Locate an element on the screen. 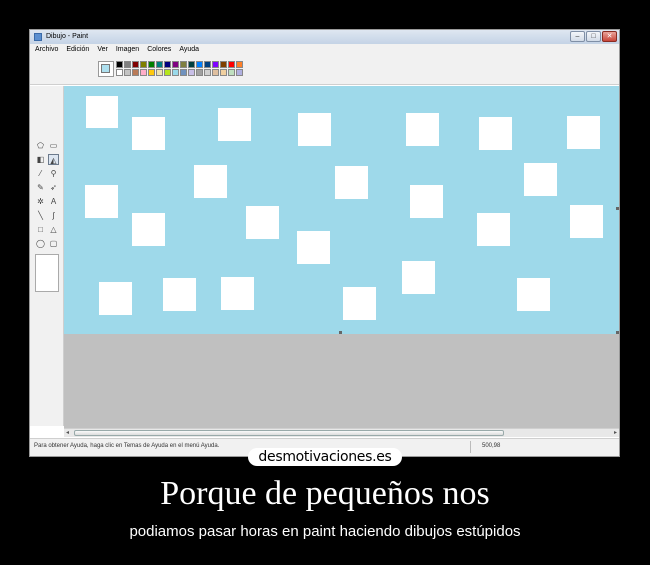 The width and height of the screenshot is (650, 565). menu-bar: Archivo Edición Ver Imagen Colores Ayuda is located at coordinates (324, 49).